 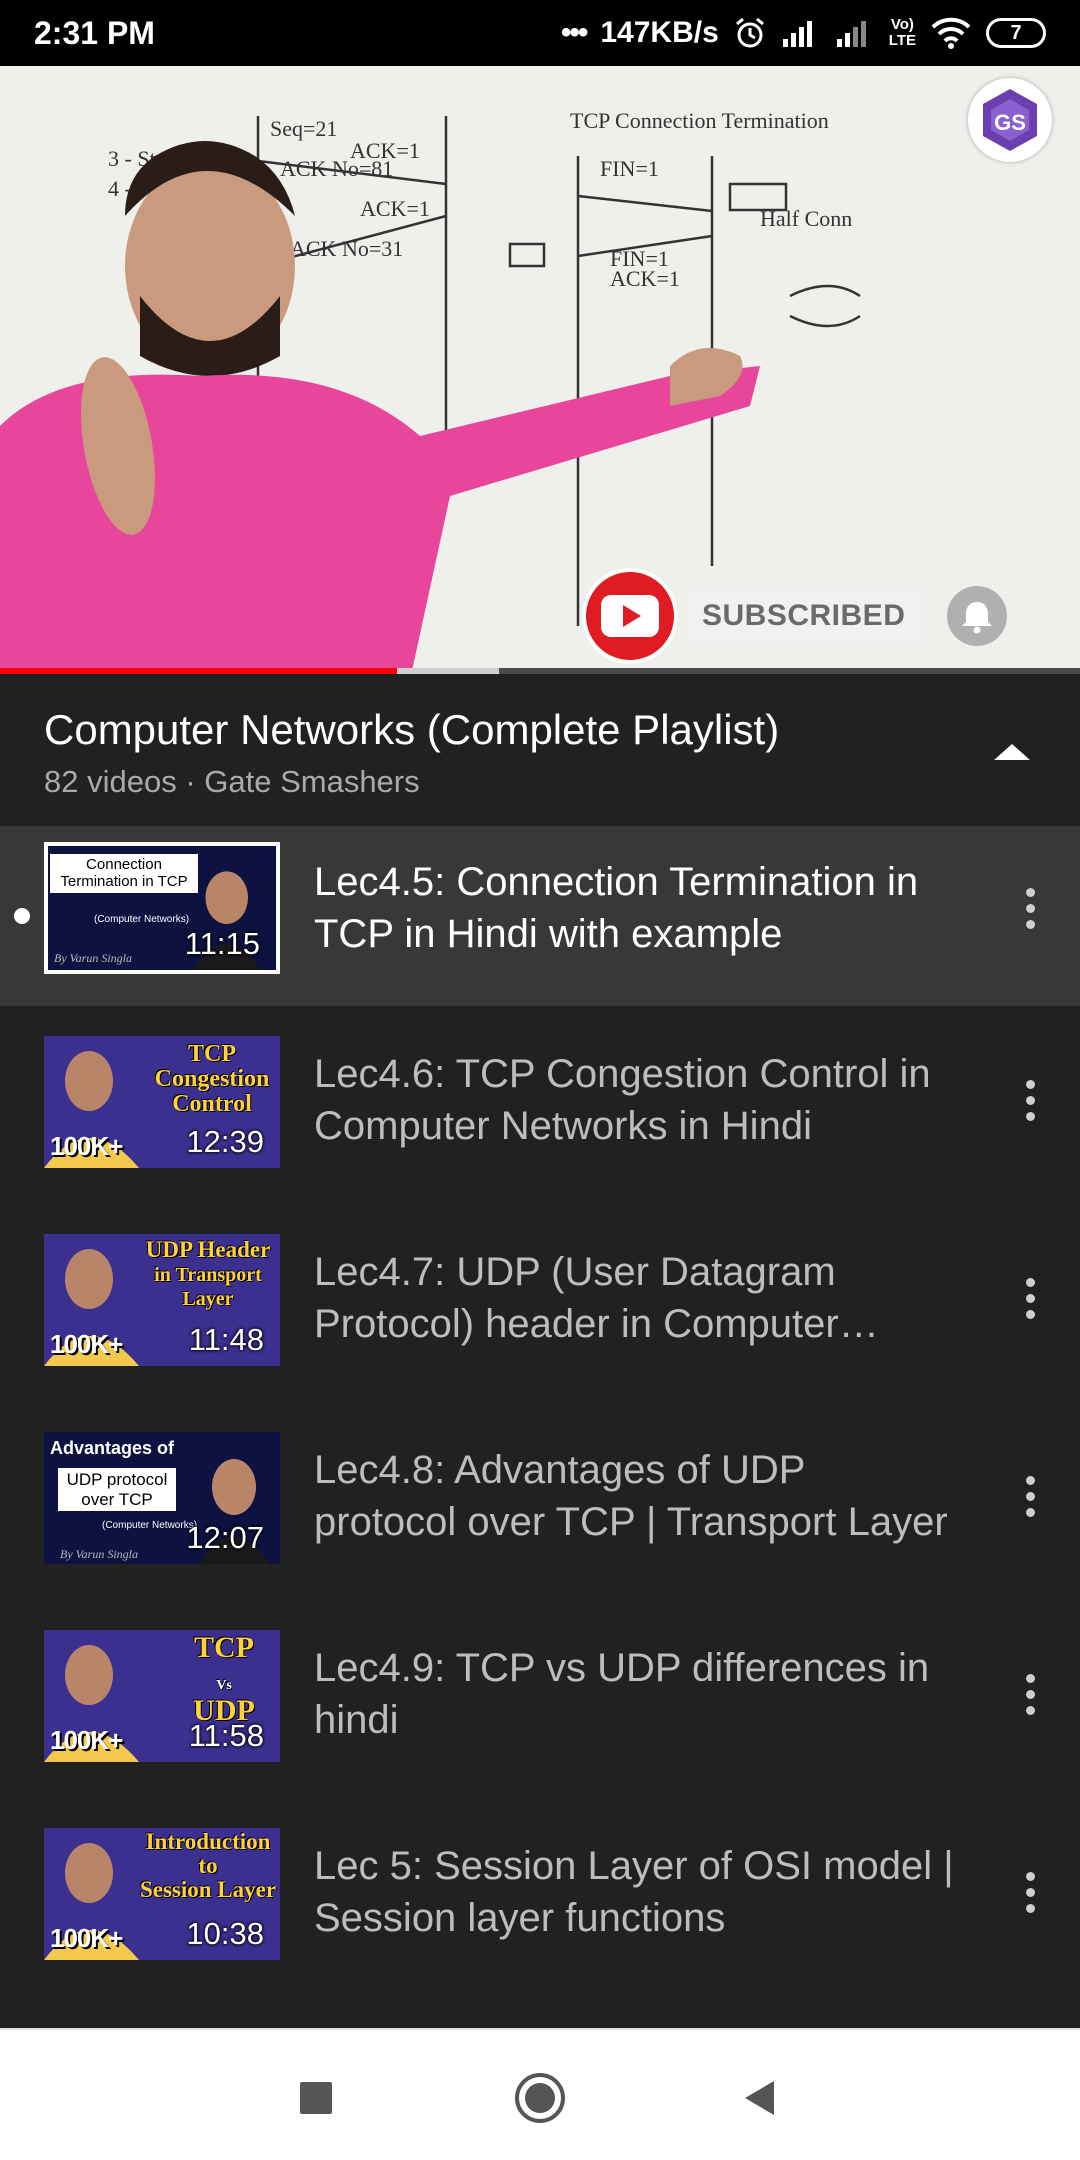 What do you see at coordinates (346, 248) in the screenshot?
I see `svg-text: ACK No=31` at bounding box center [346, 248].